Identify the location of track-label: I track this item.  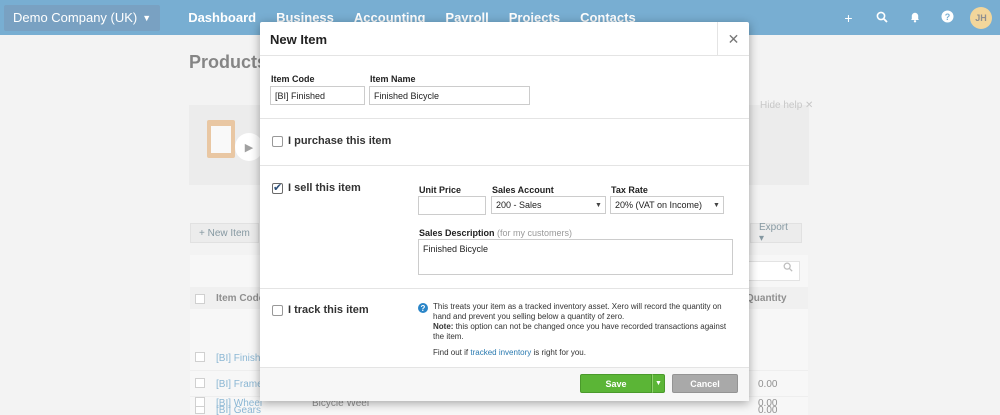
(328, 310).